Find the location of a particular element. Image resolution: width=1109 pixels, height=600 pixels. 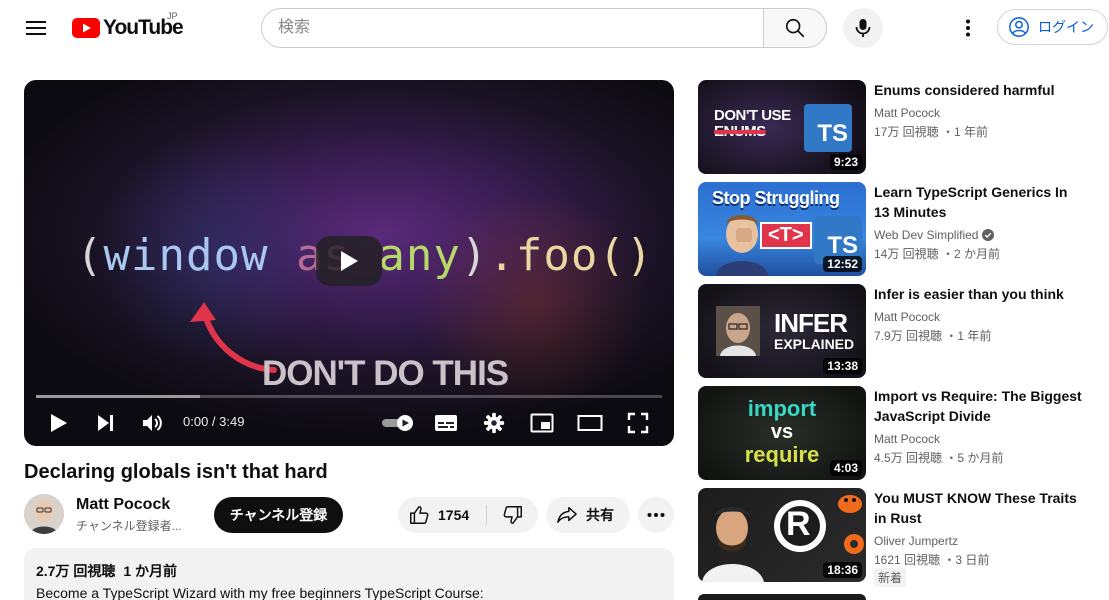

play-button is located at coordinates (59, 423).